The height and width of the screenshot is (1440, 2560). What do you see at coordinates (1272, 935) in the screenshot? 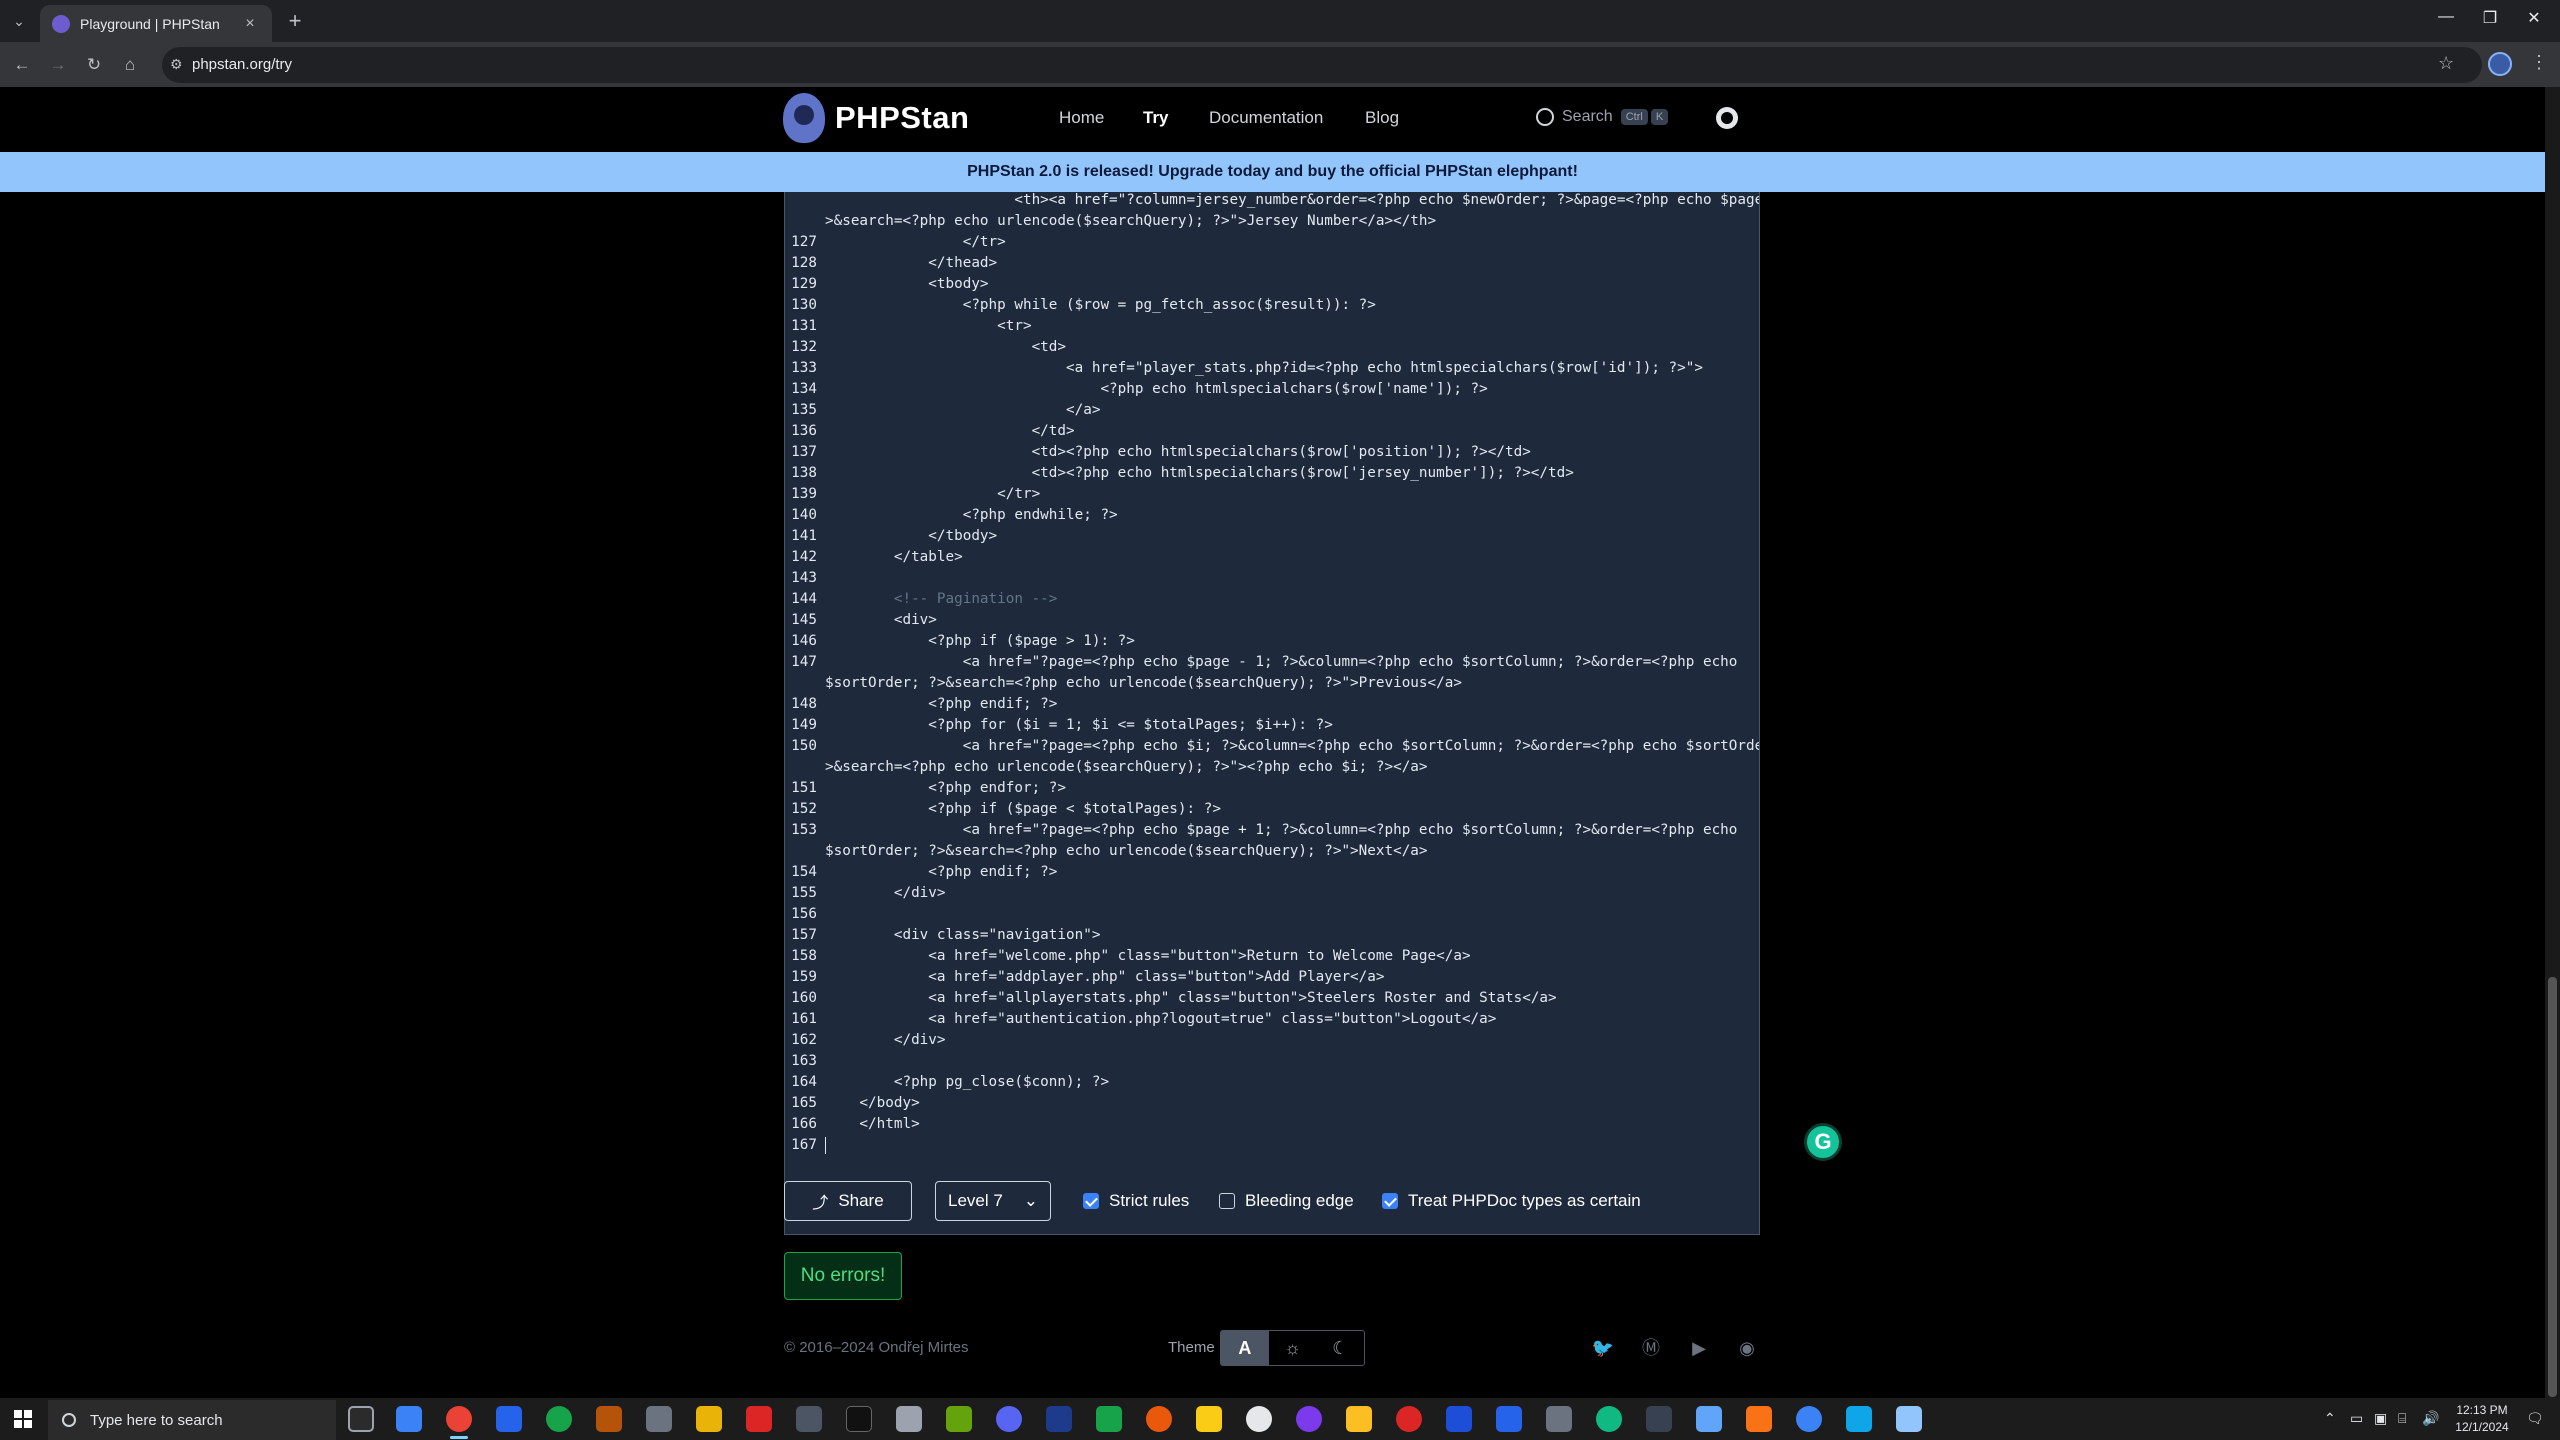
I see `code-line: 157 <div class="navigation">` at bounding box center [1272, 935].